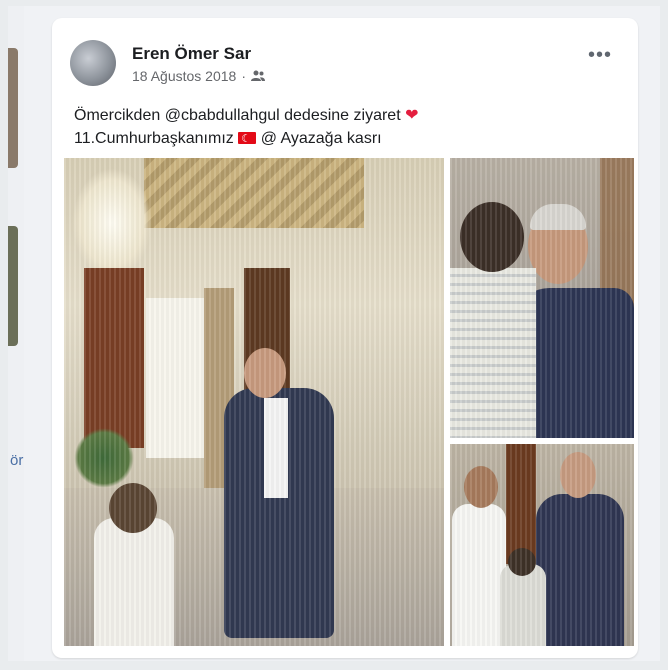  I want to click on post-meta: 18 Ağustos 2018 ·, so click(198, 76).